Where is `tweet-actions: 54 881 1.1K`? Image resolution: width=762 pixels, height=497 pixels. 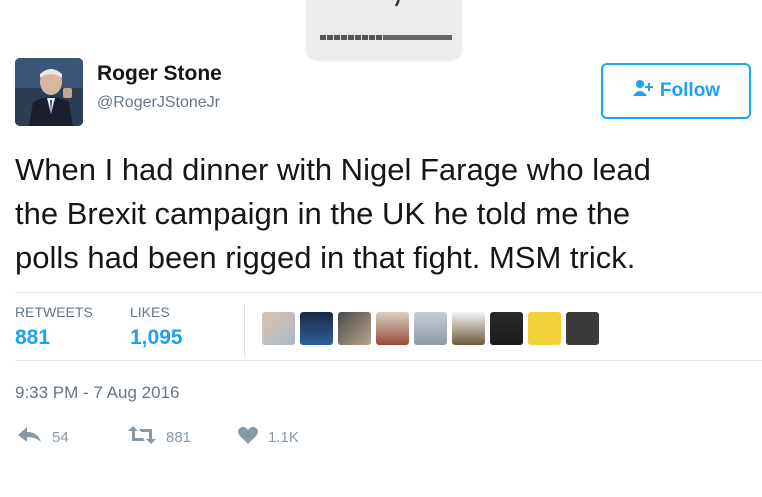 tweet-actions: 54 881 1.1K is located at coordinates (158, 437).